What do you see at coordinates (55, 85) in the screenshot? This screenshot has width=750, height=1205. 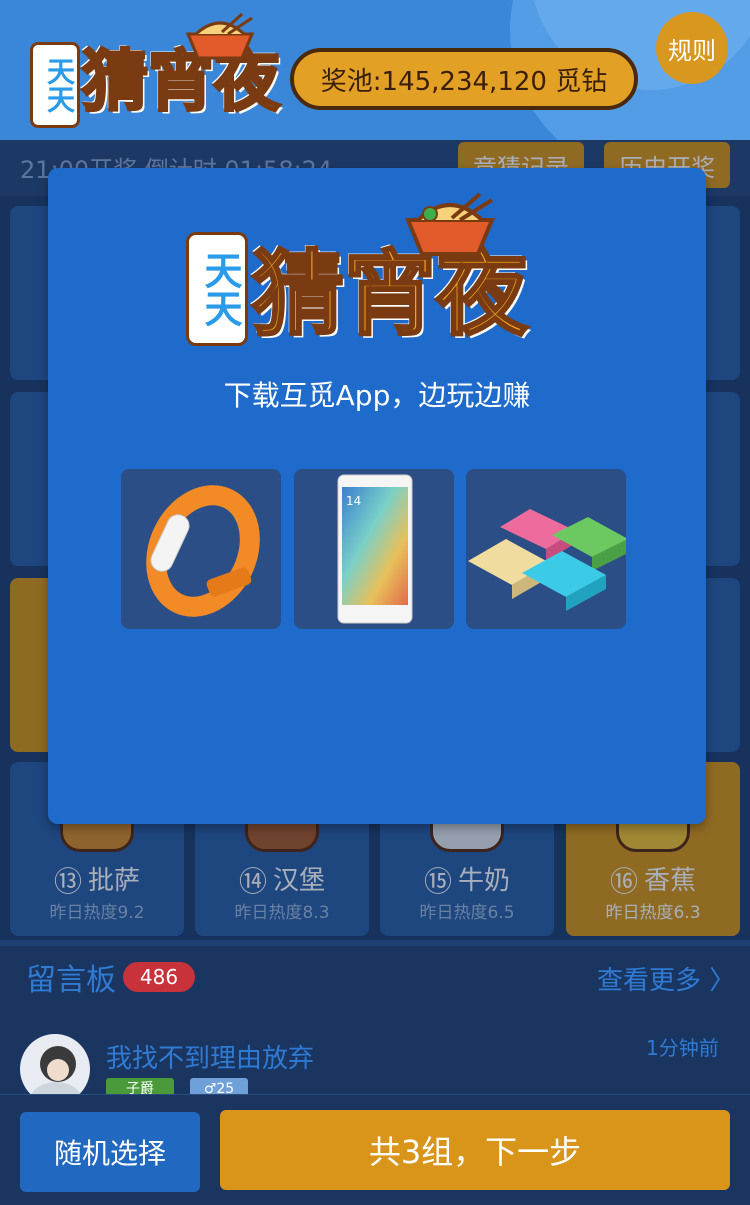 I see `logo-small-text: 天天` at bounding box center [55, 85].